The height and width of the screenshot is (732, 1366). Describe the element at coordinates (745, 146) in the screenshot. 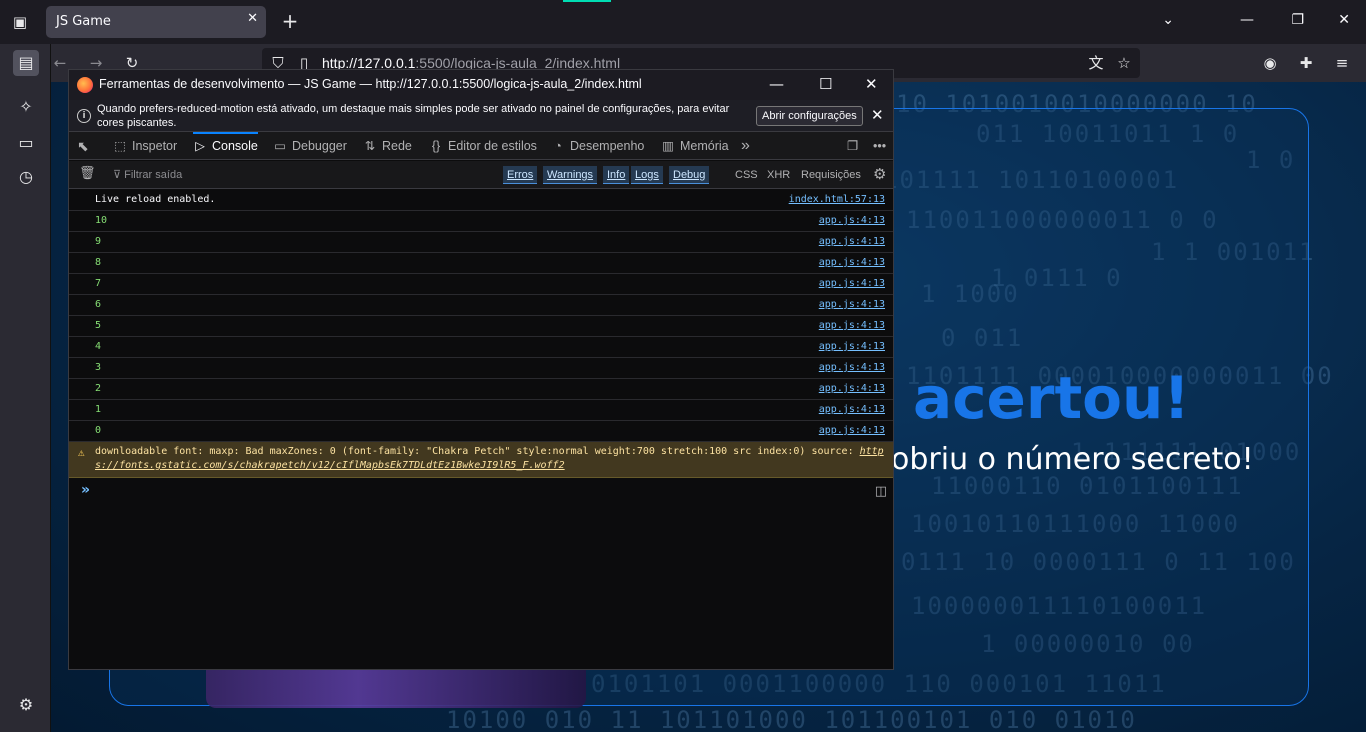

I see `more-tabs-icon: »` at that location.